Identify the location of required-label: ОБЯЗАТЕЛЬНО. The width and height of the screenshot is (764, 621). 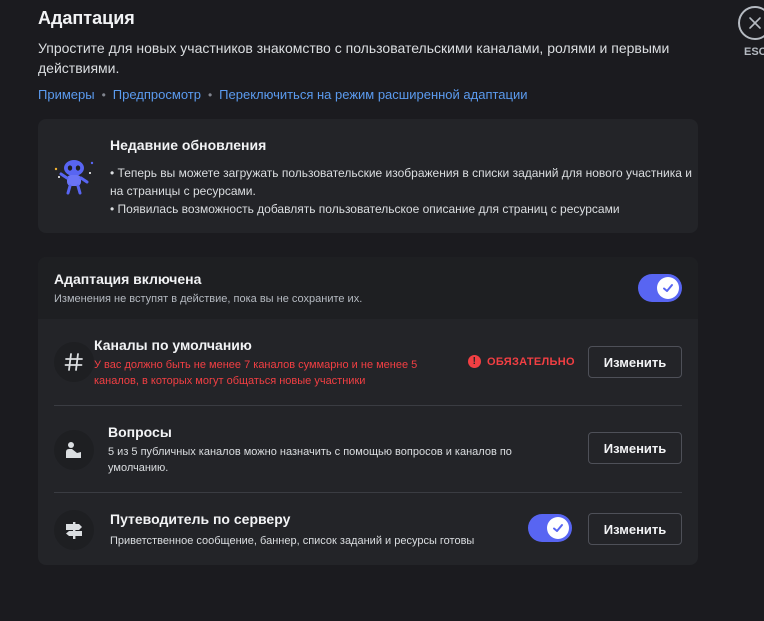
(531, 361).